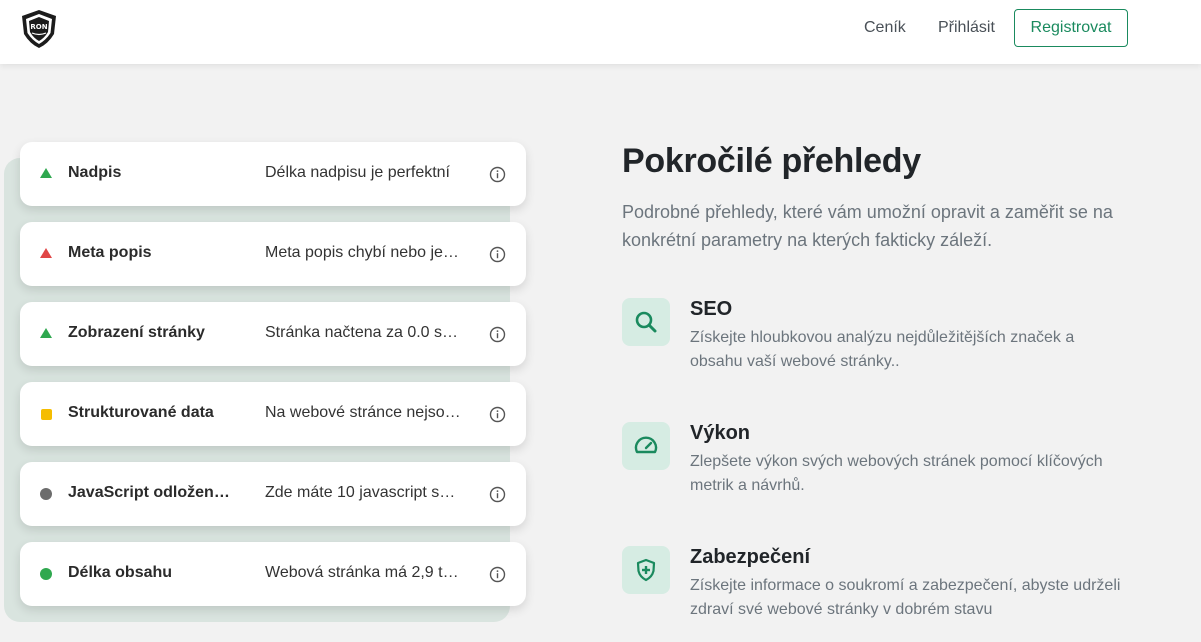  What do you see at coordinates (46, 574) in the screenshot?
I see `status-circle-green-icon` at bounding box center [46, 574].